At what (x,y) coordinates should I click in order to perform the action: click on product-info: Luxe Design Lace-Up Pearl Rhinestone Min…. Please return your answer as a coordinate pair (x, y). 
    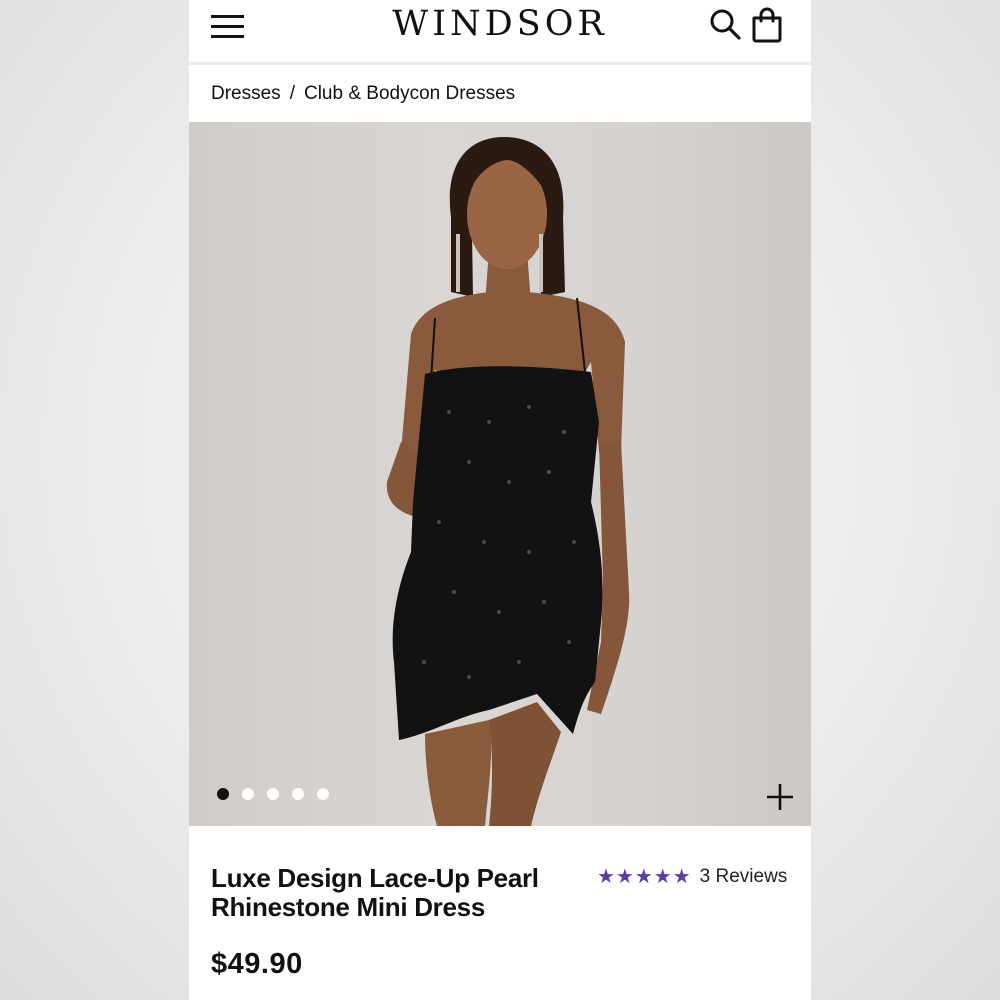
    Looking at the image, I should click on (500, 913).